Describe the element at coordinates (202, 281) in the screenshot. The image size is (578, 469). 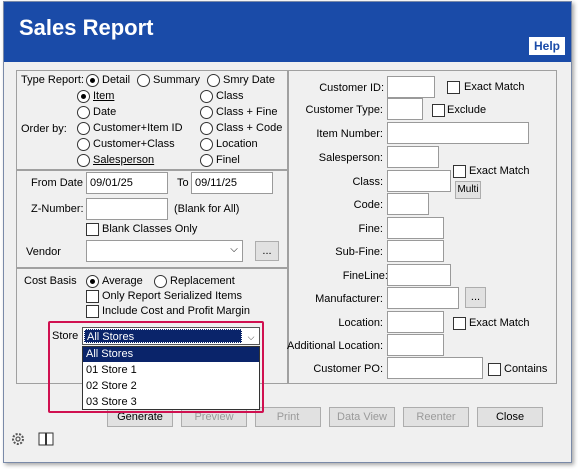
I see `cost-replacement-label: Replacement` at that location.